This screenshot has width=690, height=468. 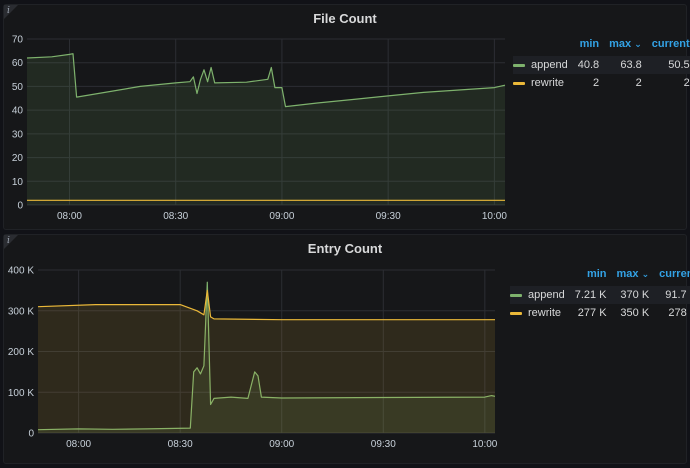 What do you see at coordinates (18, 40) in the screenshot?
I see `y-tick-label: 70` at bounding box center [18, 40].